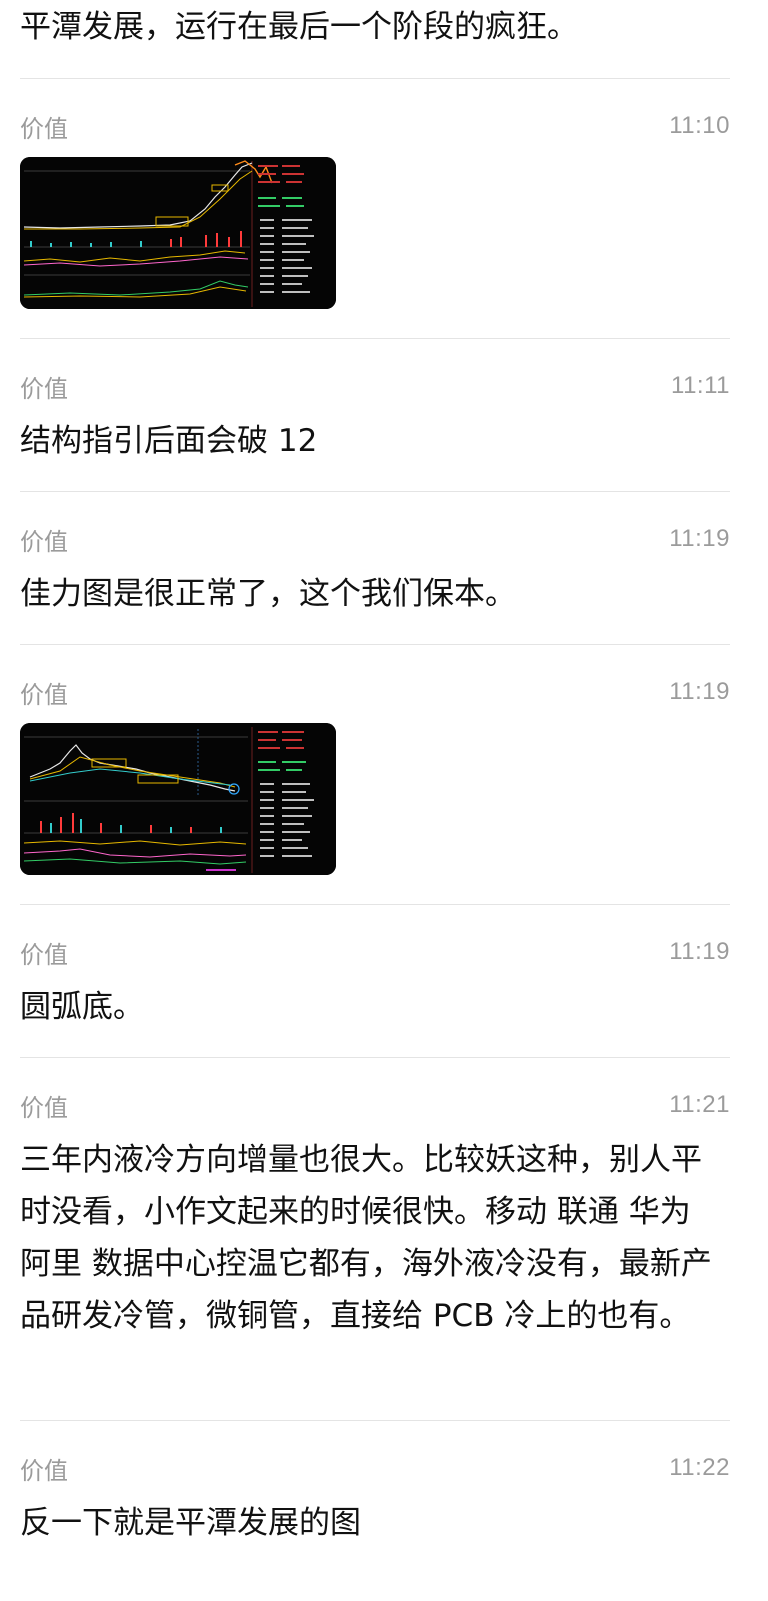 The height and width of the screenshot is (1601, 768). What do you see at coordinates (699, 1467) in the screenshot?
I see `message-time: 11:22` at bounding box center [699, 1467].